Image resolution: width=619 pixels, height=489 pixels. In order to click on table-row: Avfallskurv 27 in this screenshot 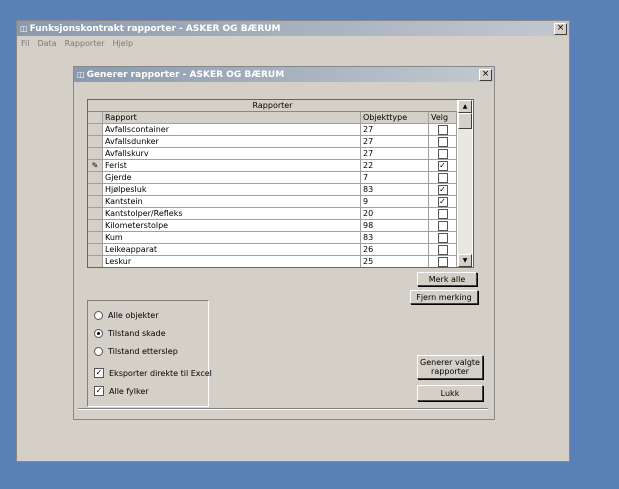, I will do `click(272, 154)`.